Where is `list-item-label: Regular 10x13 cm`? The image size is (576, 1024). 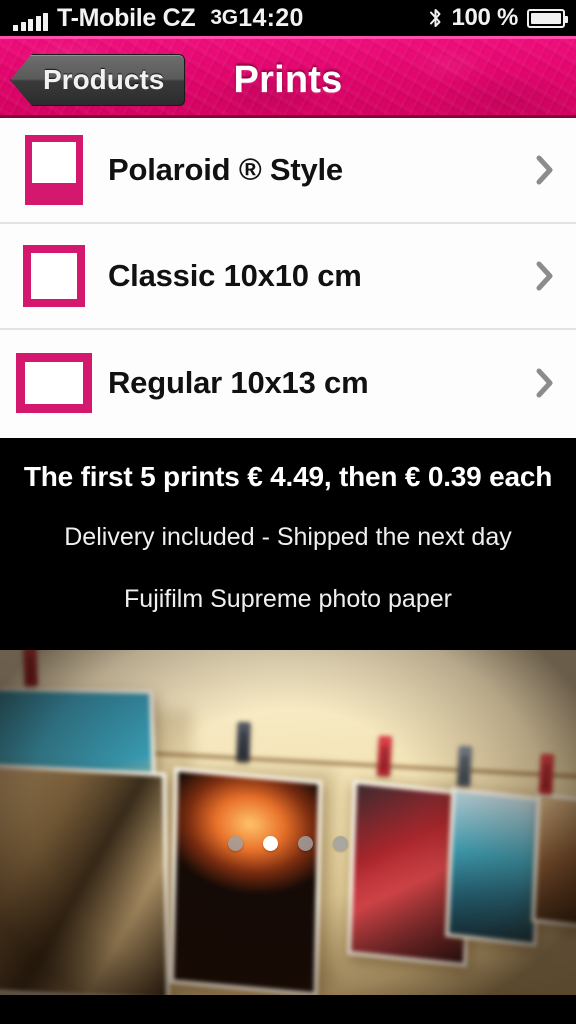 list-item-label: Regular 10x13 cm is located at coordinates (238, 382).